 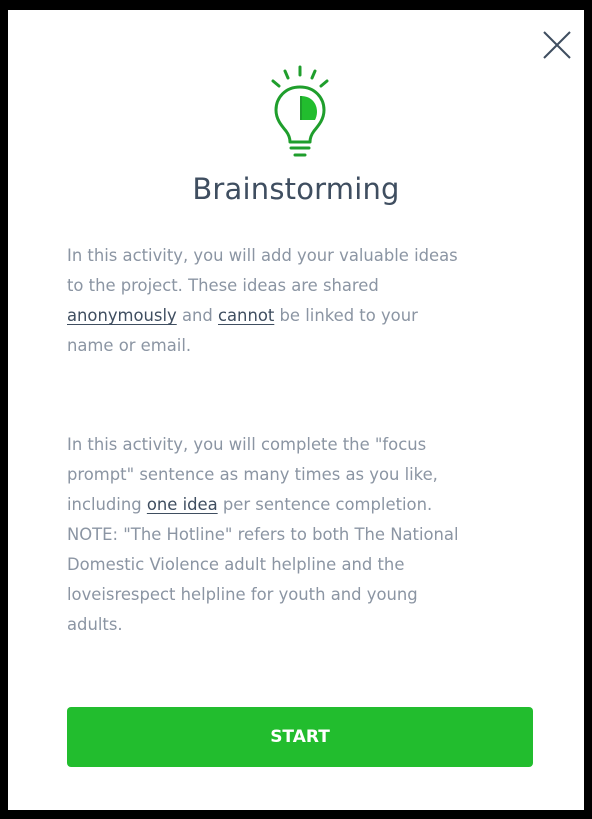 I want to click on start-button: START, so click(x=300, y=737).